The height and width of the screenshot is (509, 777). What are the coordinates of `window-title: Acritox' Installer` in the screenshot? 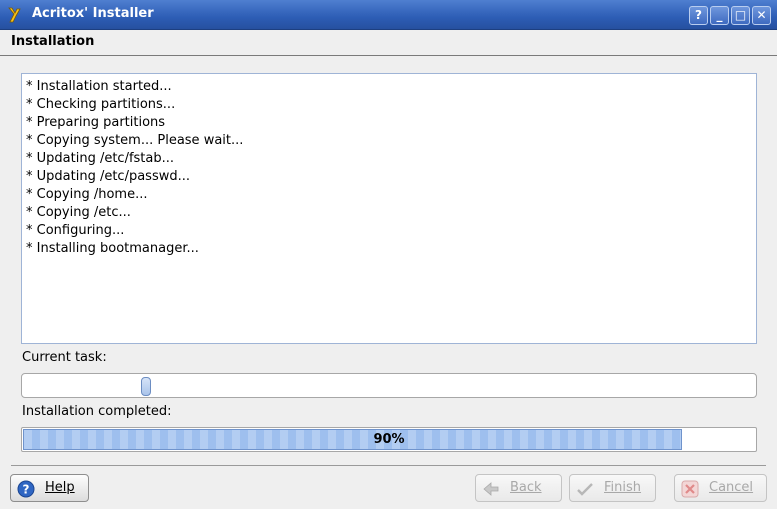 It's located at (93, 13).